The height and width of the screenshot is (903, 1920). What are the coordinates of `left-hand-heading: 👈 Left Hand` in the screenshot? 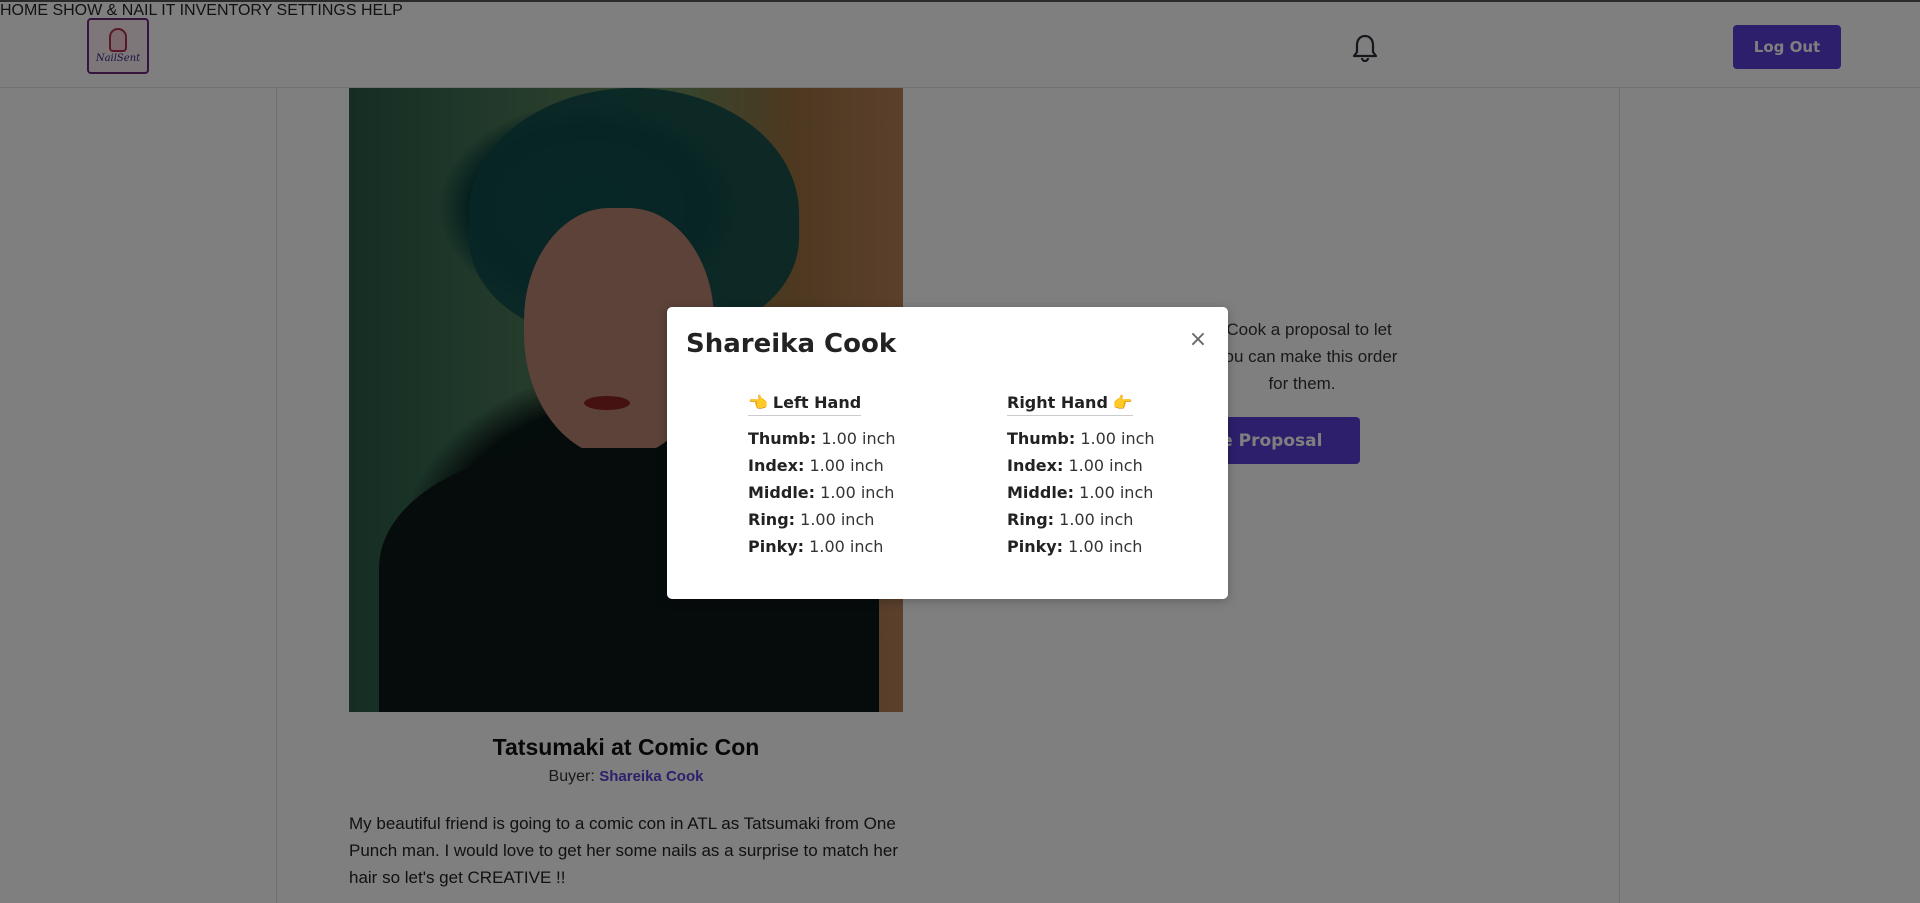 It's located at (805, 404).